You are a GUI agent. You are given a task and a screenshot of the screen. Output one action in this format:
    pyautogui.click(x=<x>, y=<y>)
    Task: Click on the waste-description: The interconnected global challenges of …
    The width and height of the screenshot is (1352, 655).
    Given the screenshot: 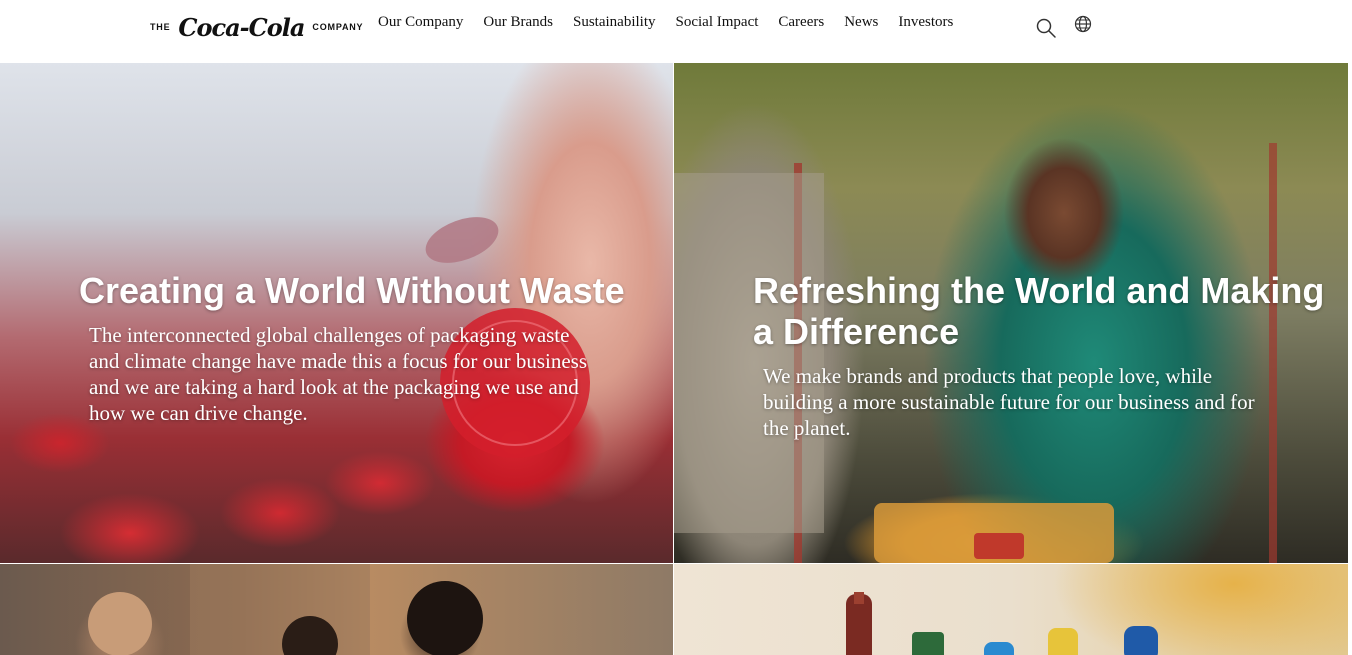 What is the action you would take?
    pyautogui.click(x=338, y=374)
    